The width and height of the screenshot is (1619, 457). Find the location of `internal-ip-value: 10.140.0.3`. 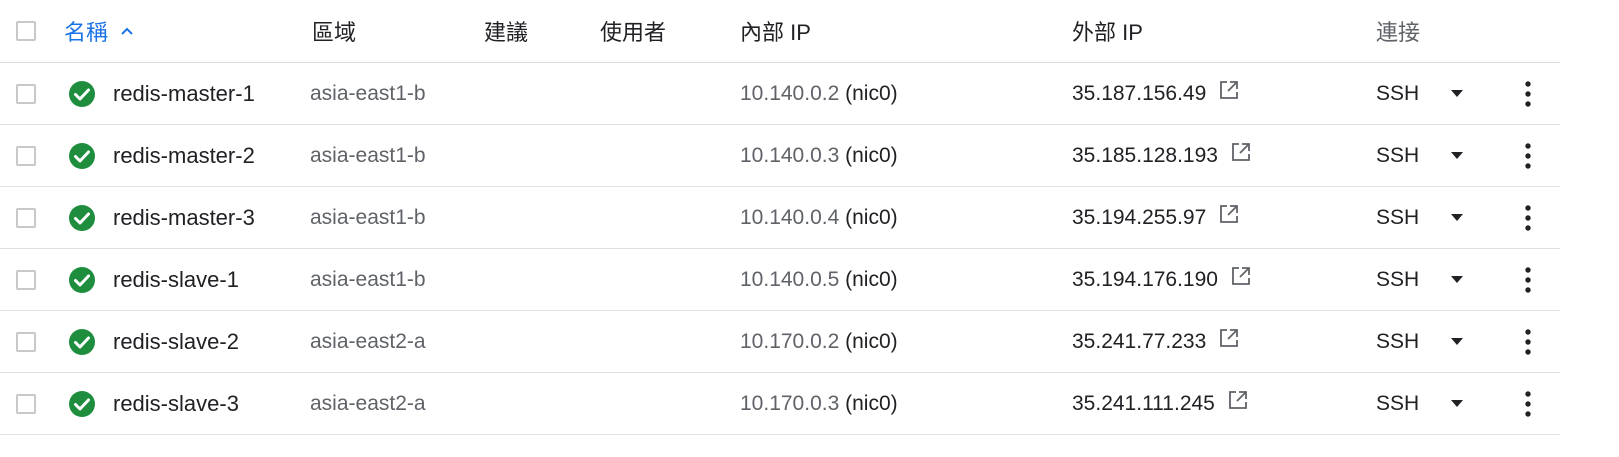

internal-ip-value: 10.140.0.3 is located at coordinates (790, 155).